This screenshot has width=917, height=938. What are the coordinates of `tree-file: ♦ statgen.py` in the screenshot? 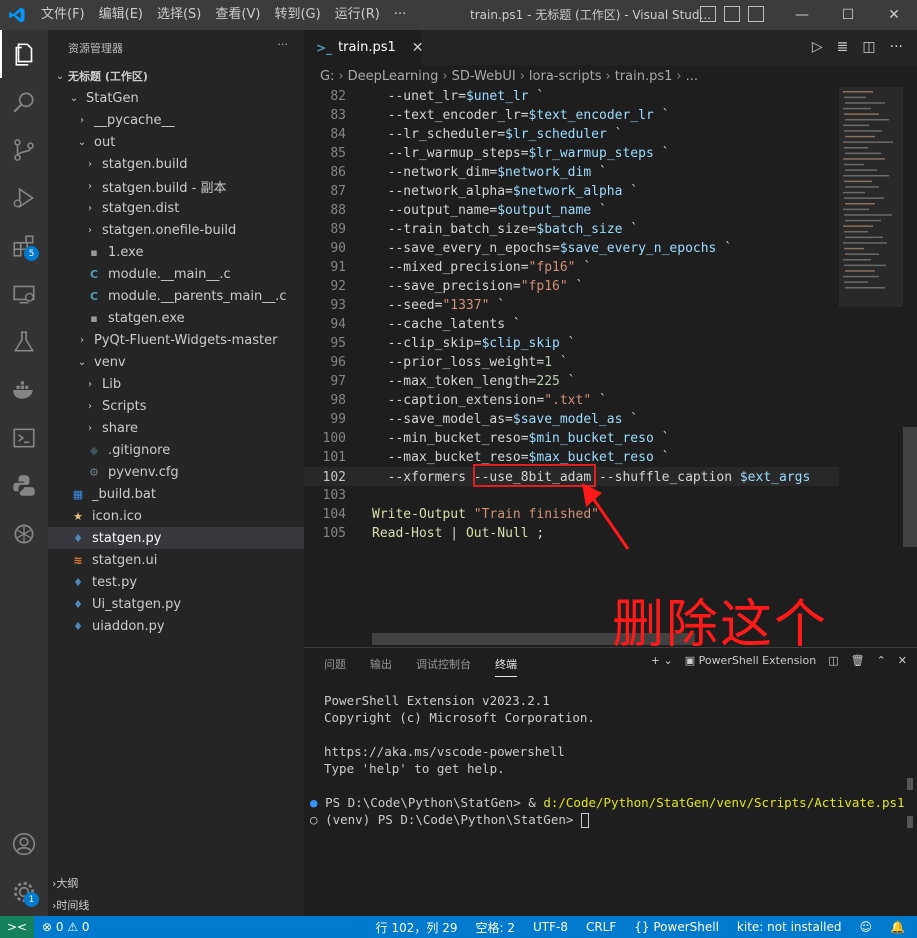 It's located at (176, 538).